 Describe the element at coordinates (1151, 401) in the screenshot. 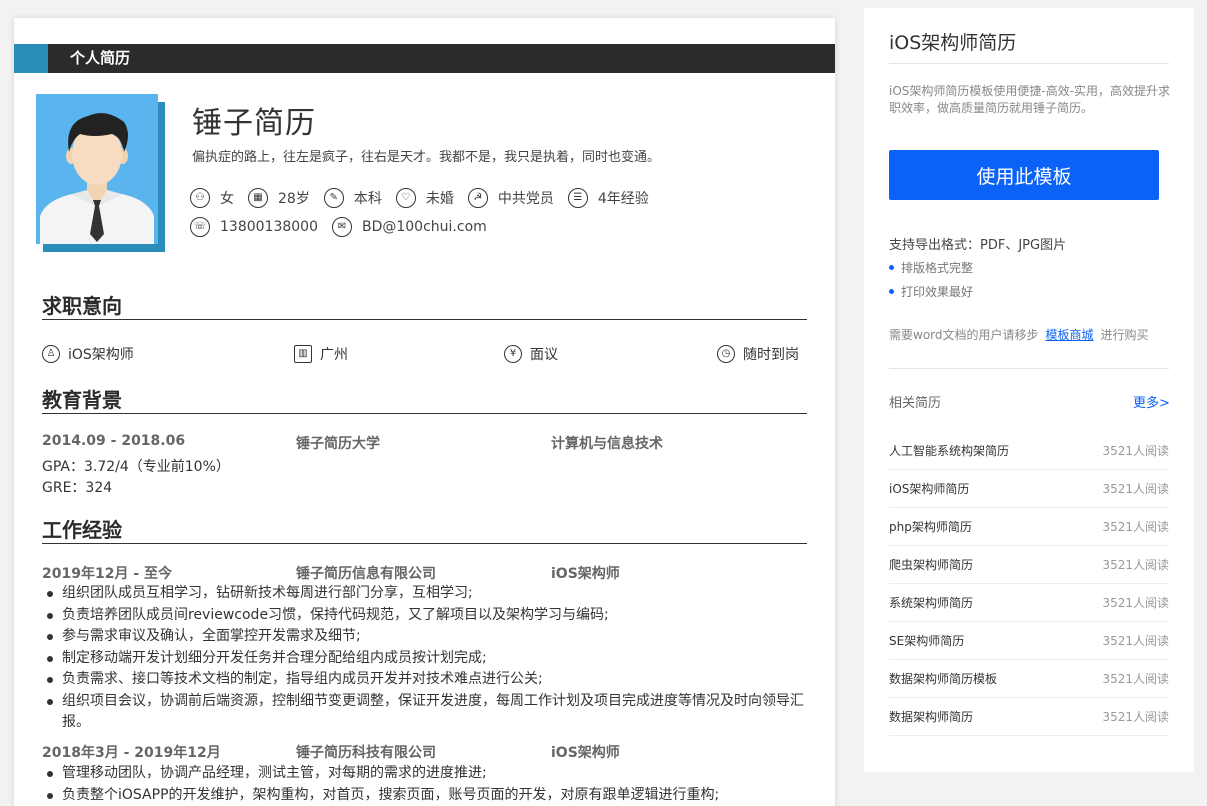

I see `more-link: 更多>` at that location.